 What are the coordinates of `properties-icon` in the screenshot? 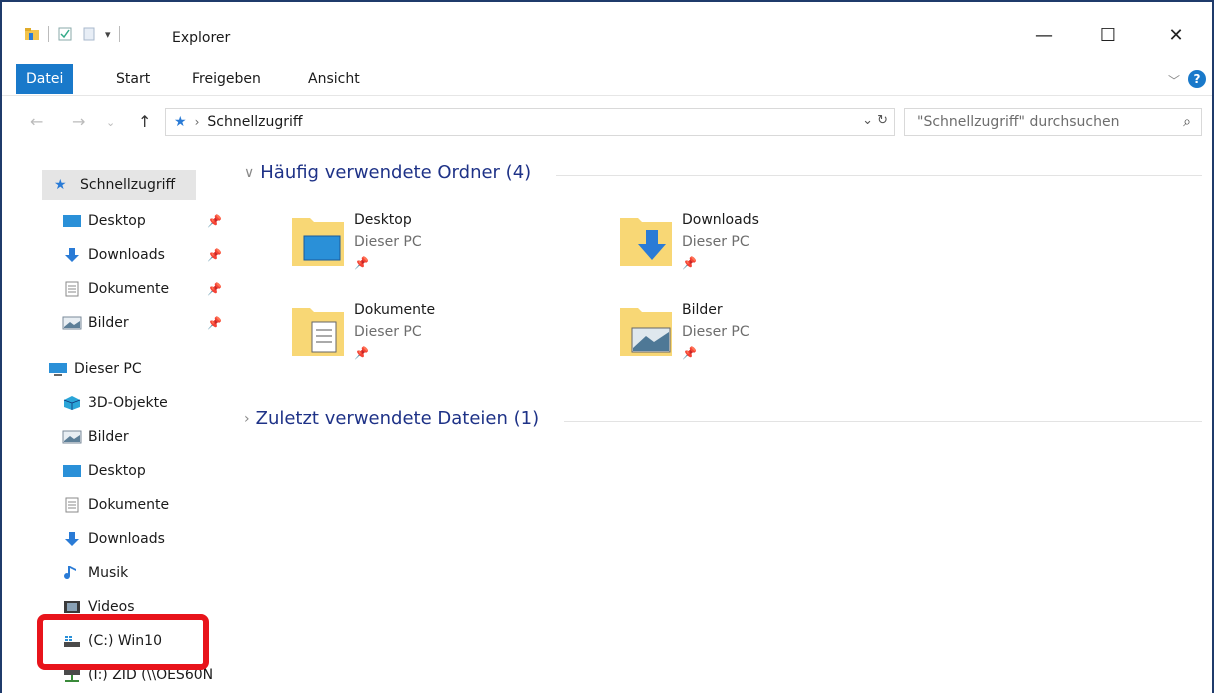 It's located at (65, 34).